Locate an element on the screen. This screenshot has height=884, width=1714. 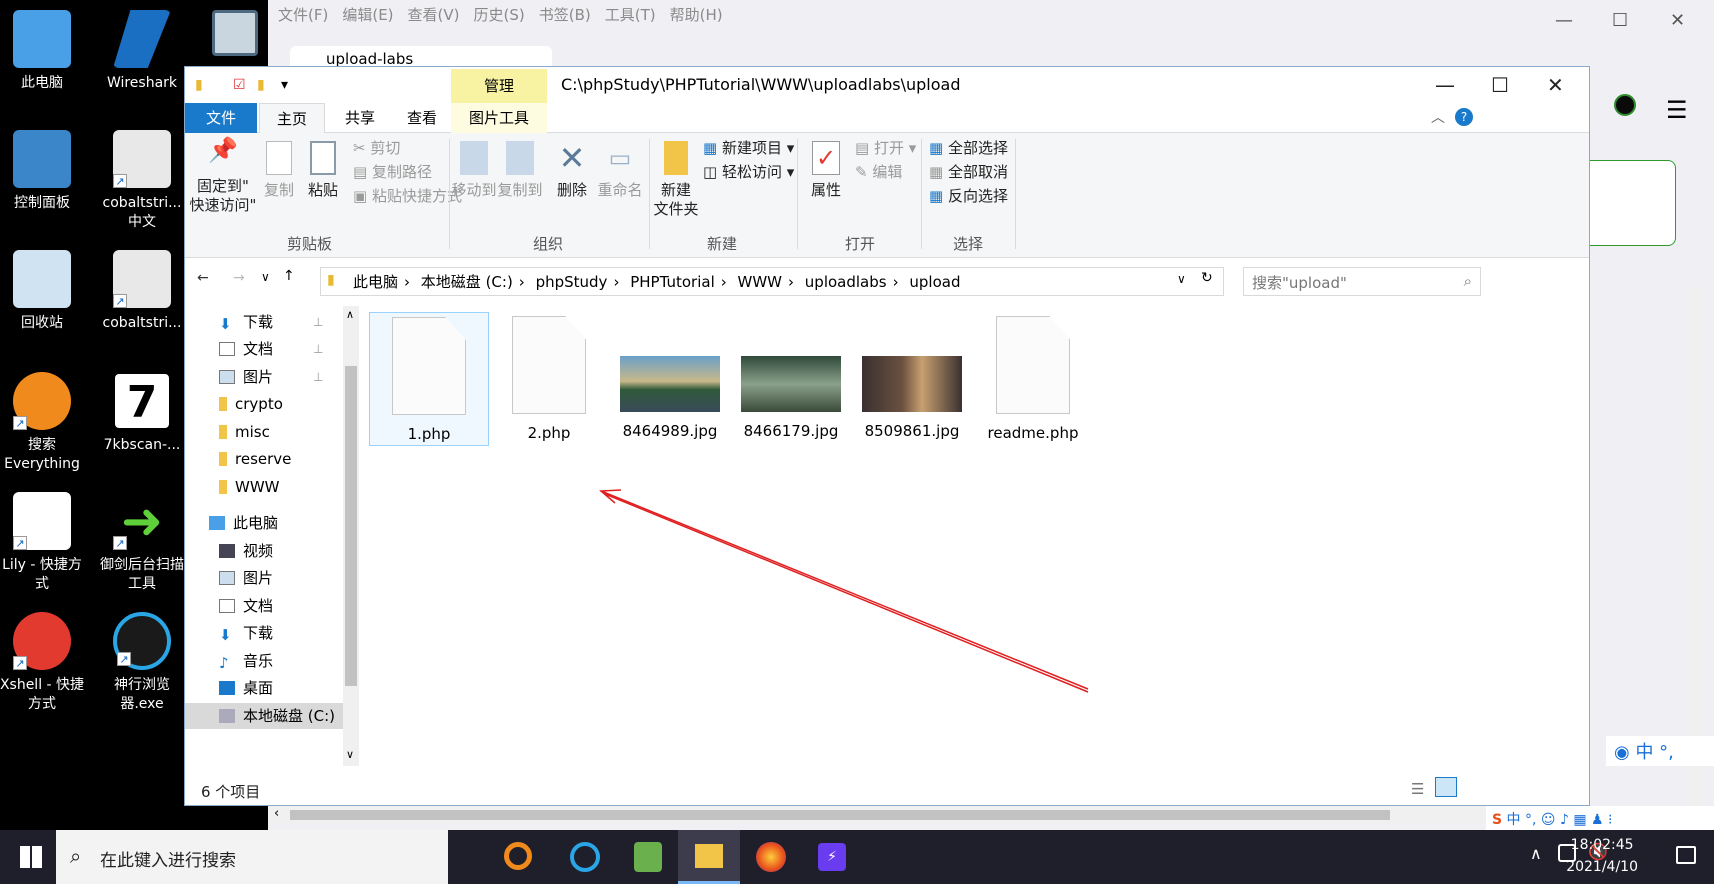
rename-button: ▭ 重命名 is located at coordinates (620, 170).